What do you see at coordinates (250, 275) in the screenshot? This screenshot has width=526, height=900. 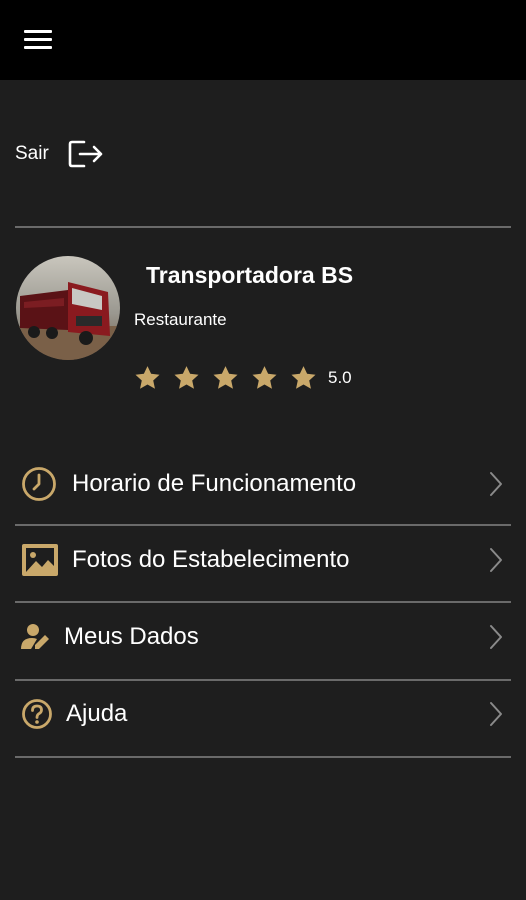 I see `company-name: Transportadora BS` at bounding box center [250, 275].